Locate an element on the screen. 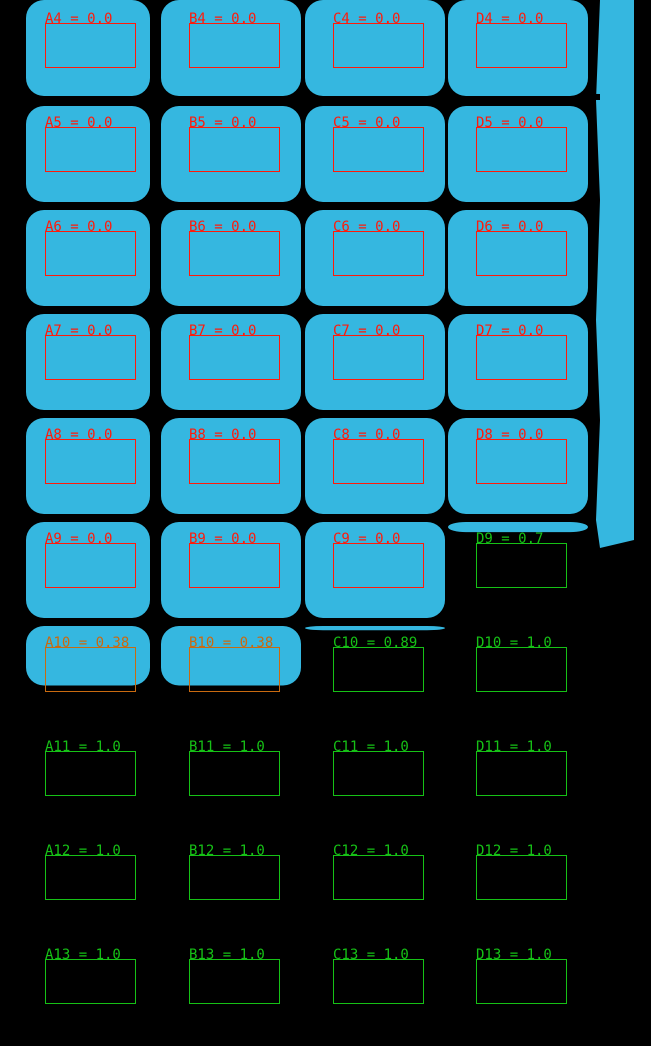 Image resolution: width=651 pixels, height=1046 pixels. well-box-d12 is located at coordinates (521, 877).